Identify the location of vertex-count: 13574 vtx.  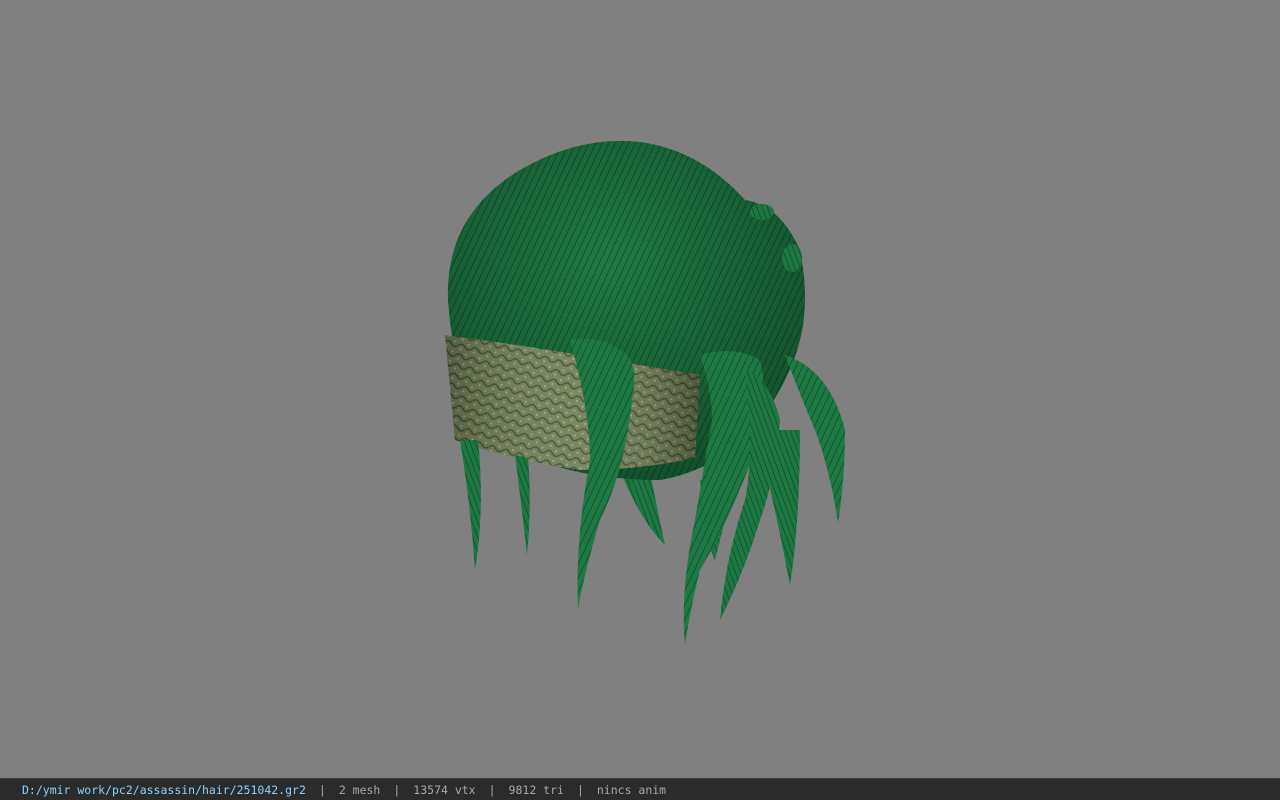
(444, 789).